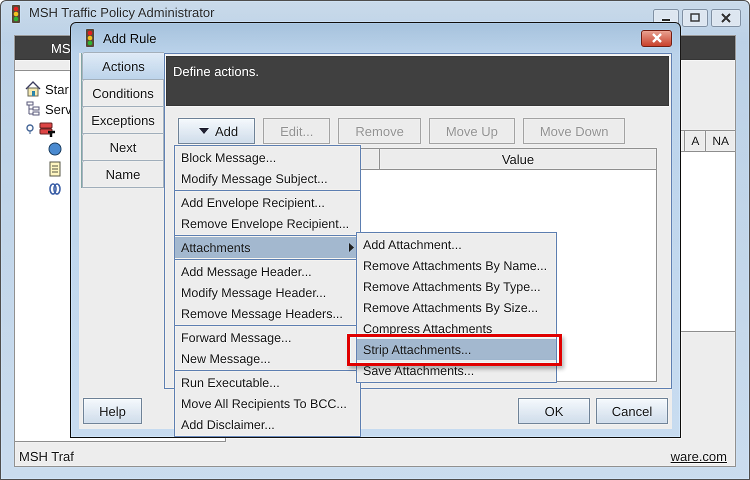 This screenshot has height=480, width=750. I want to click on website-link: ware.com, so click(698, 456).